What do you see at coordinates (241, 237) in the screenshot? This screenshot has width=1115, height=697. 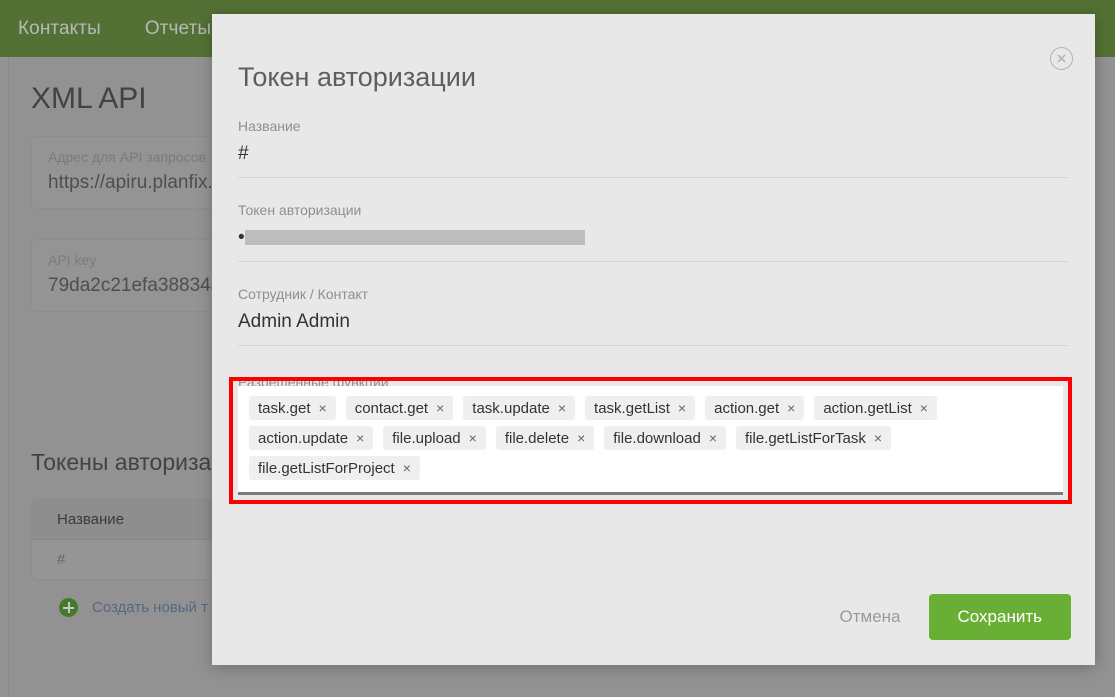 I see `token-value-text: •` at bounding box center [241, 237].